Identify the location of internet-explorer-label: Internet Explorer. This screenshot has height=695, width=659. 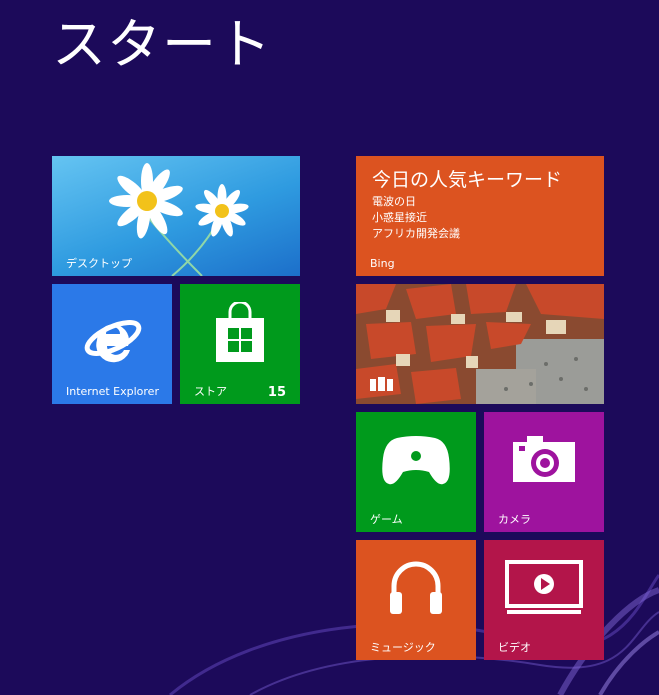
(112, 391).